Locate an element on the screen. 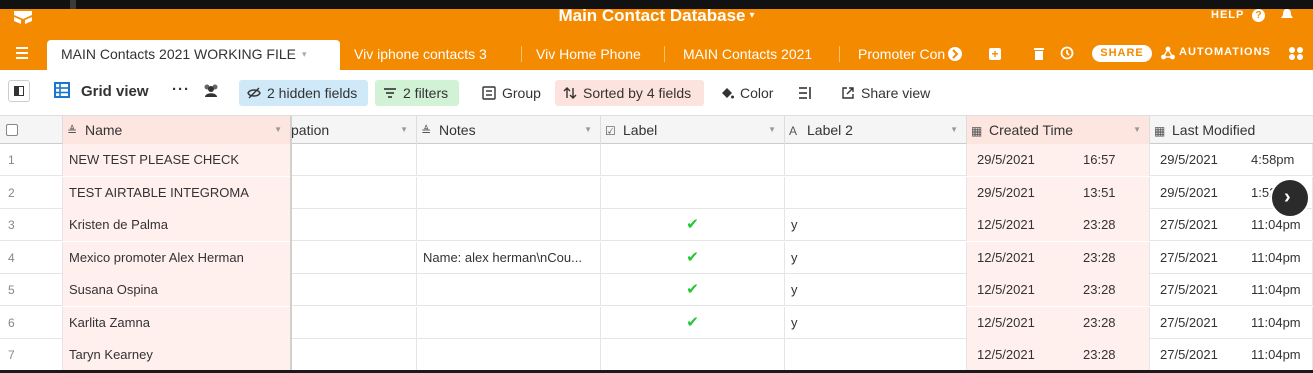 This screenshot has height=373, width=1313. tab-main-contacts-2021: MAIN Contacts 2021 is located at coordinates (756, 54).